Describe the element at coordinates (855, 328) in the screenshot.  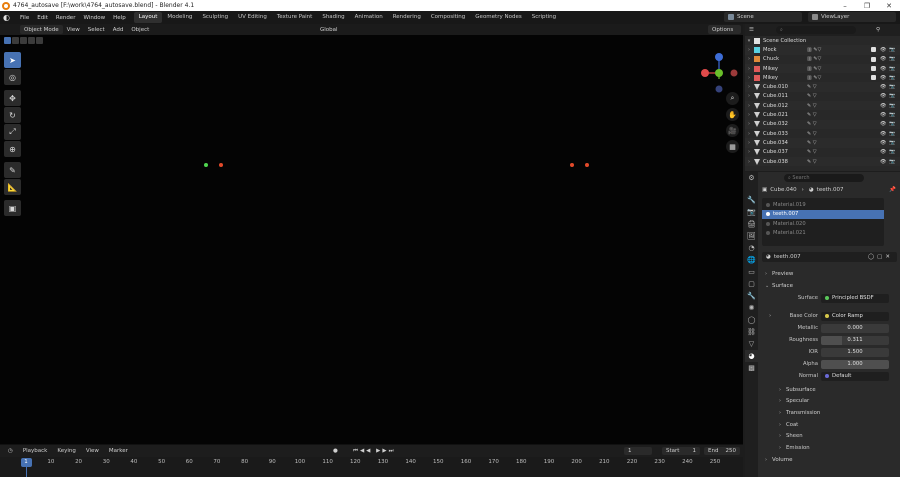
I see `metallic-slider: 0.000` at that location.